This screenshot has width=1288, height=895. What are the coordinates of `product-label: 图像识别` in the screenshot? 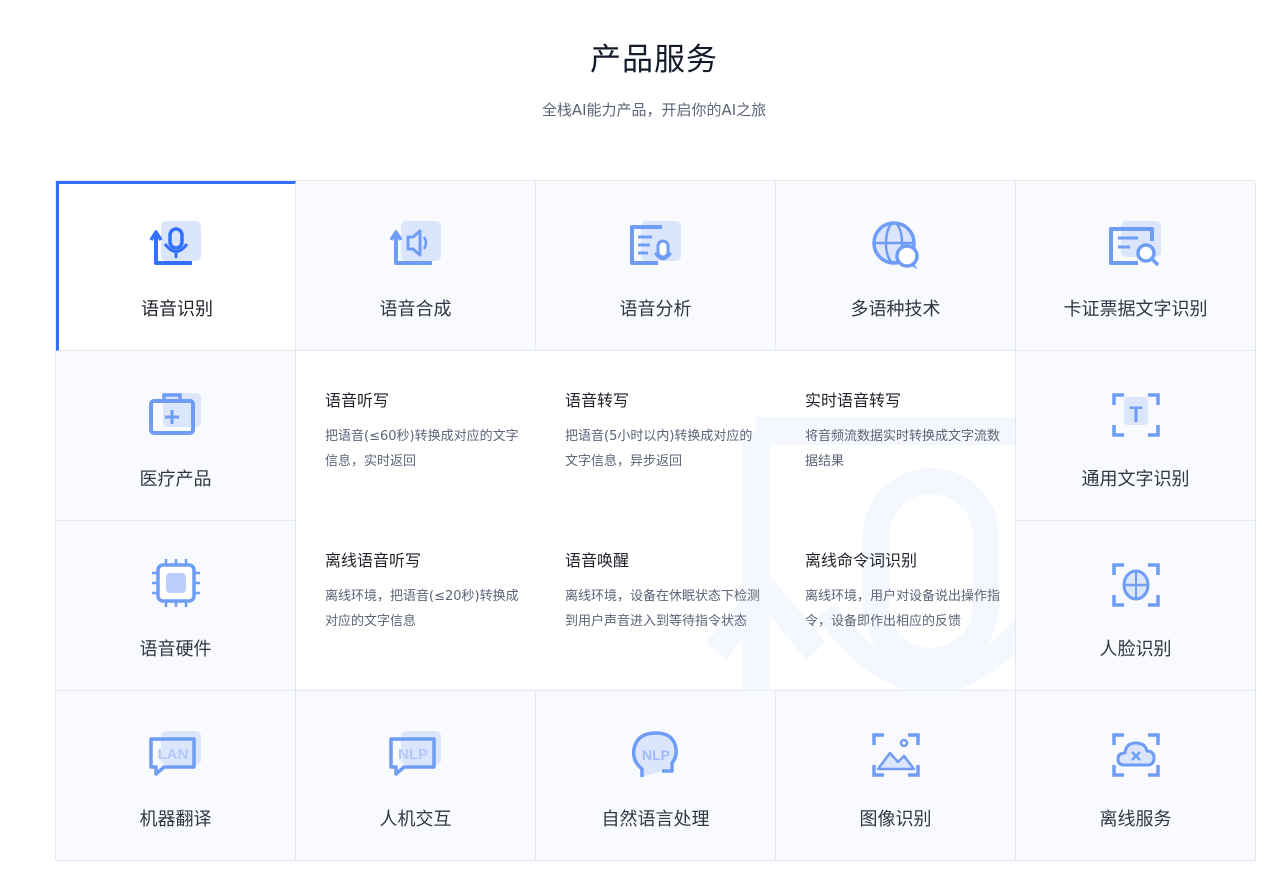 It's located at (895, 819).